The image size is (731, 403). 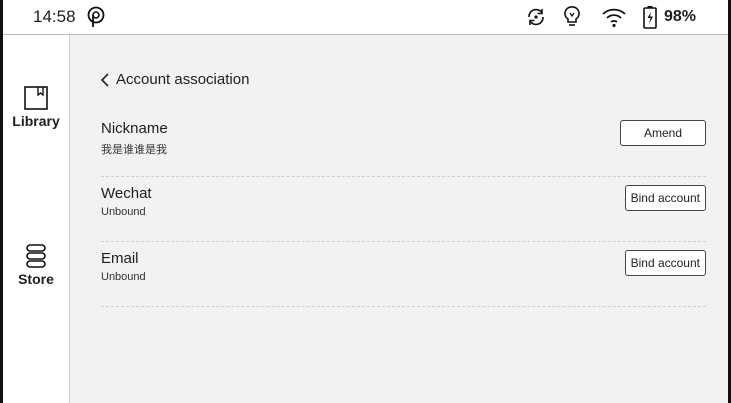 I want to click on wifi-icon, so click(x=614, y=18).